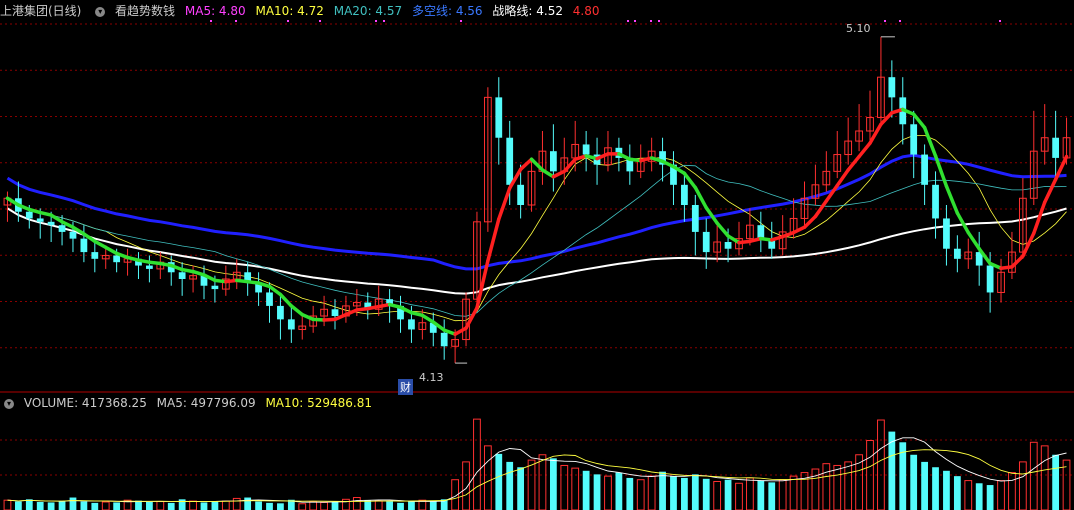 The image size is (1074, 510). What do you see at coordinates (586, 11) in the screenshot?
I see `extra-value: 4.80` at bounding box center [586, 11].